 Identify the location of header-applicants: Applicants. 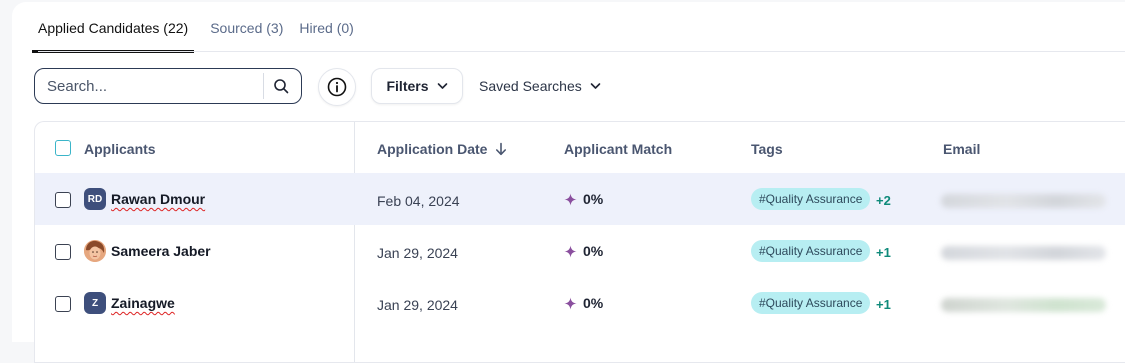
(120, 149).